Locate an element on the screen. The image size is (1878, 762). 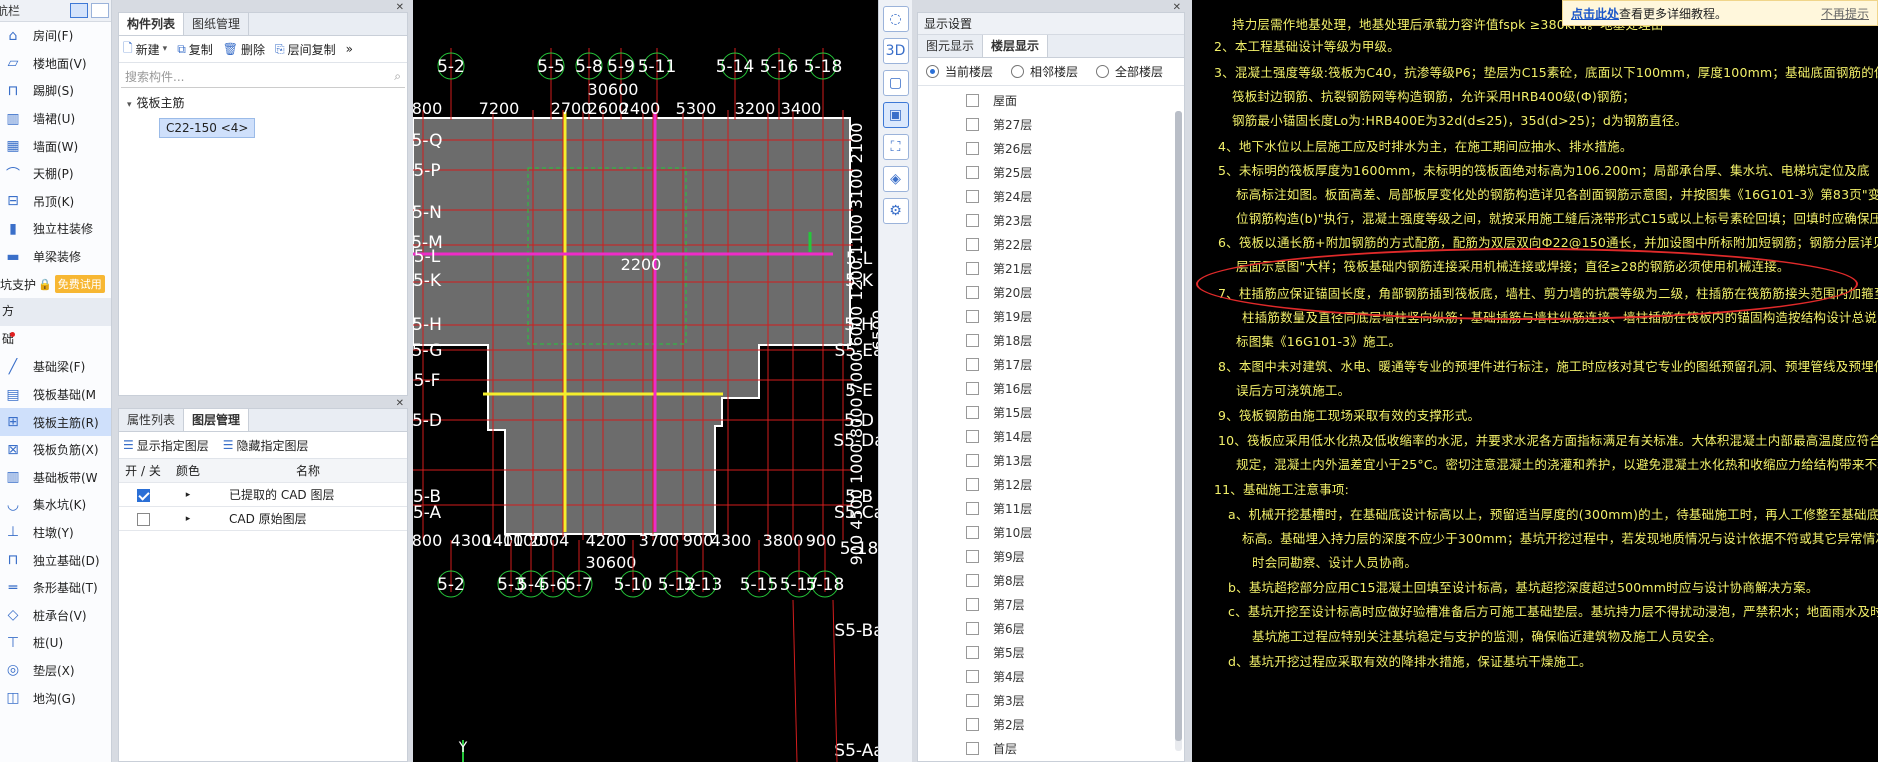
hide-layer-button: ☰ 隐藏指定图层 is located at coordinates (266, 445).